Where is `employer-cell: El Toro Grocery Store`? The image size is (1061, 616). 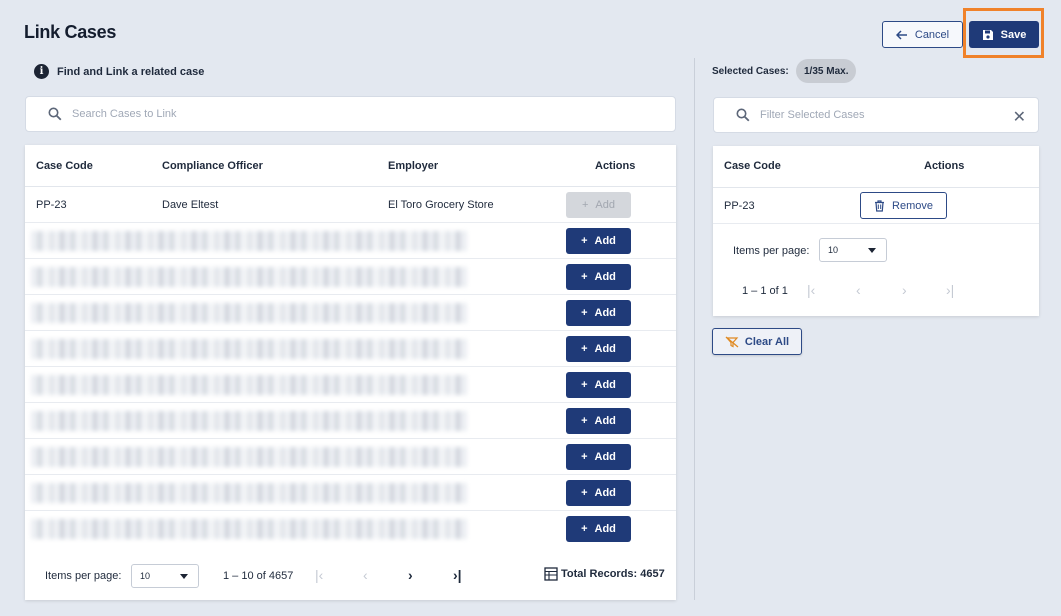 employer-cell: El Toro Grocery Store is located at coordinates (441, 205).